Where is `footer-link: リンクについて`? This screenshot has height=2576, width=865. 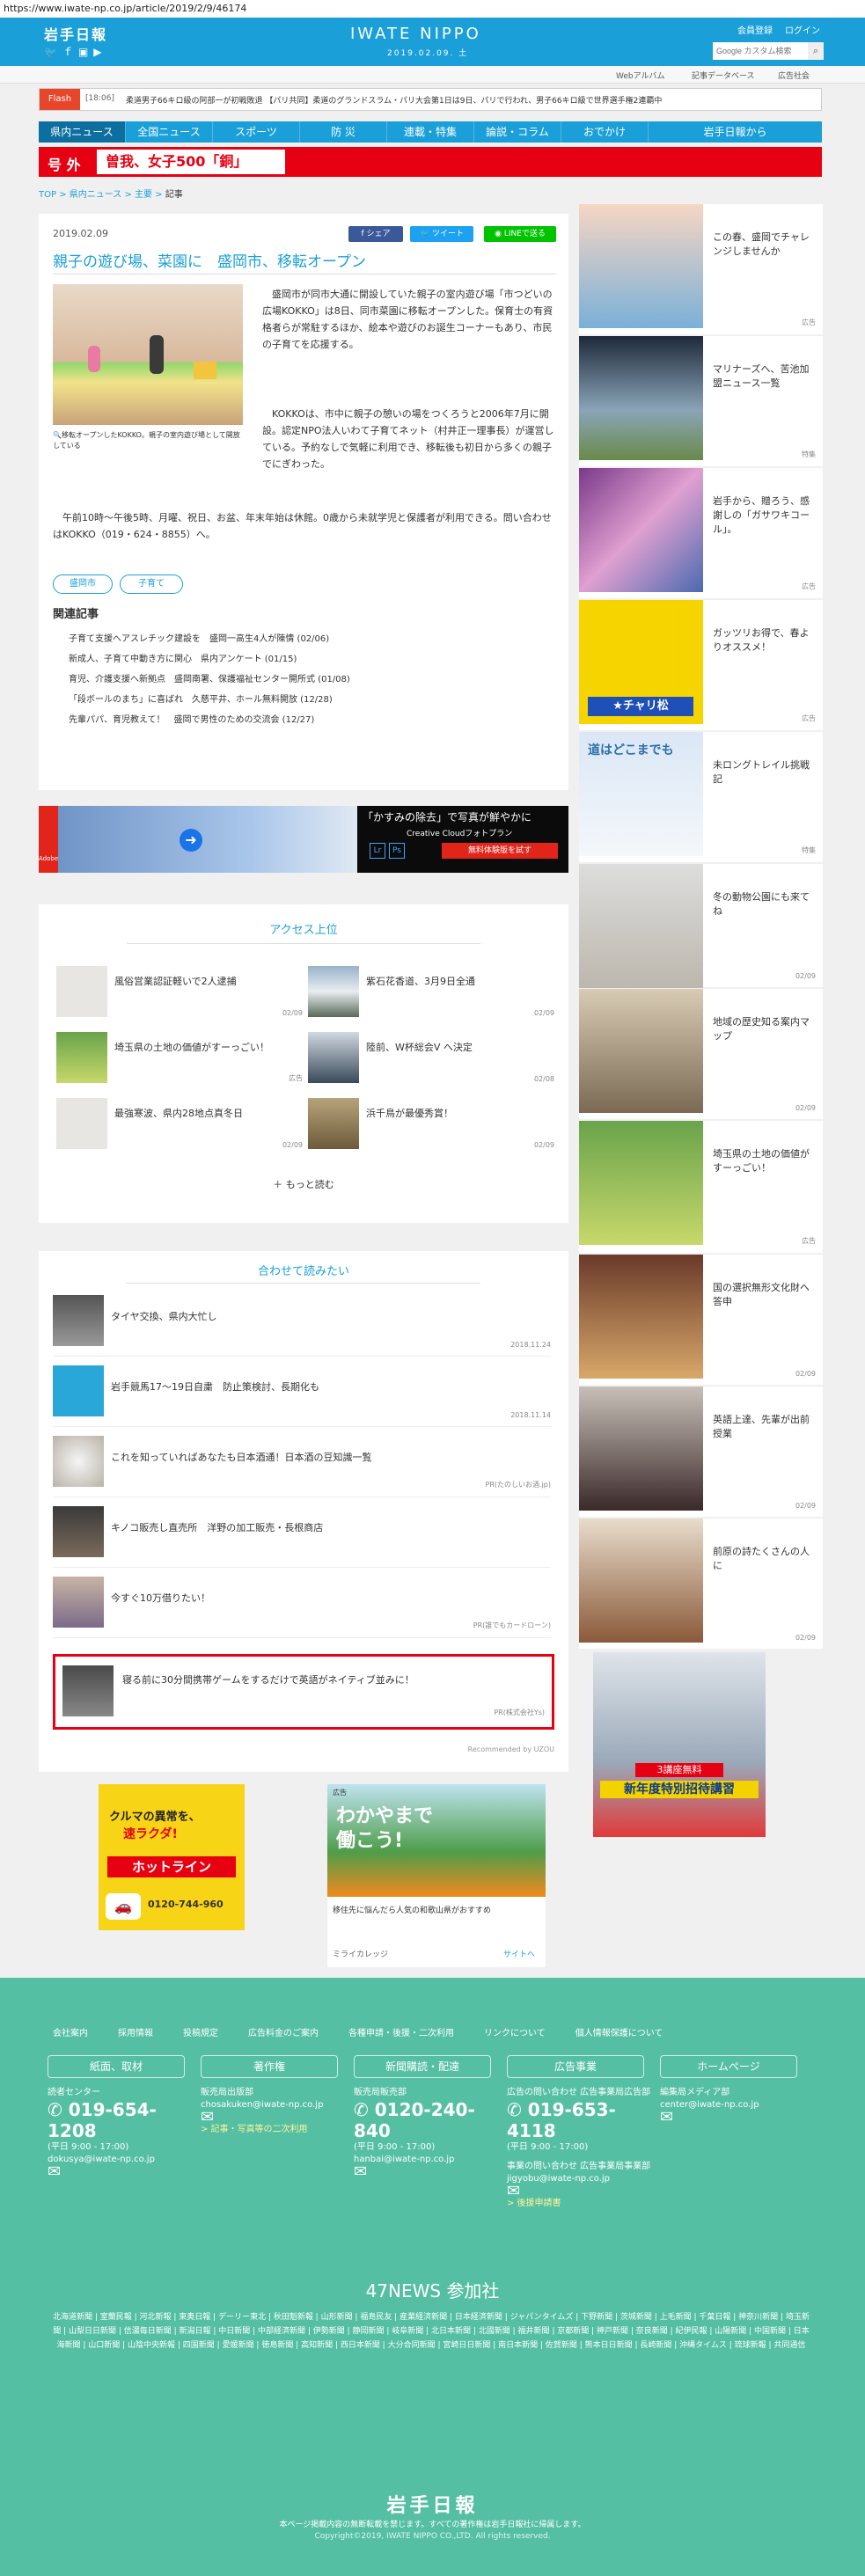
footer-link: リンクについて is located at coordinates (515, 2031).